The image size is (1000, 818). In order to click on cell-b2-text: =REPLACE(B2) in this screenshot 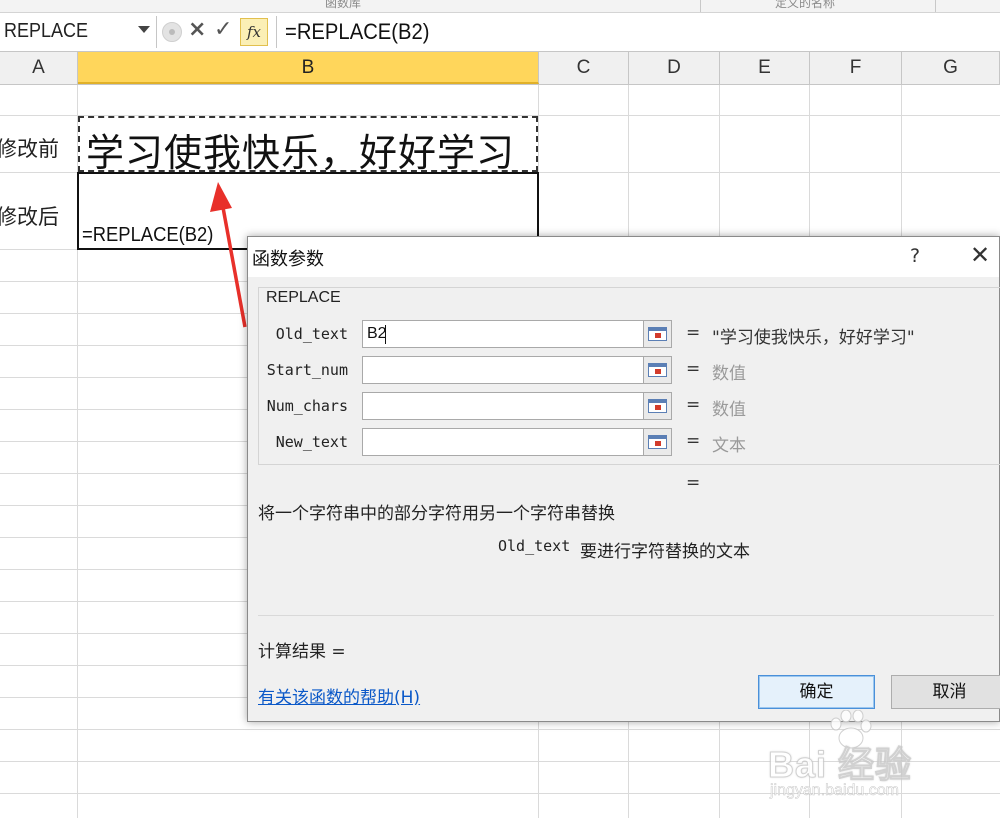, I will do `click(148, 235)`.